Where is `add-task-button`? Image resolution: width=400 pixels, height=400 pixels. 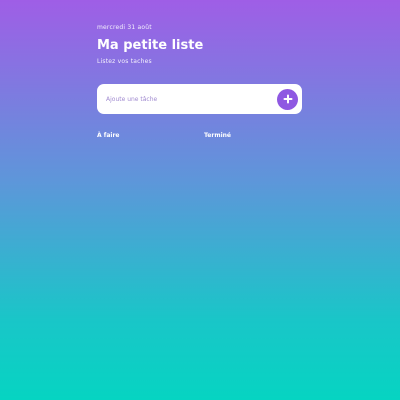 add-task-button is located at coordinates (287, 99).